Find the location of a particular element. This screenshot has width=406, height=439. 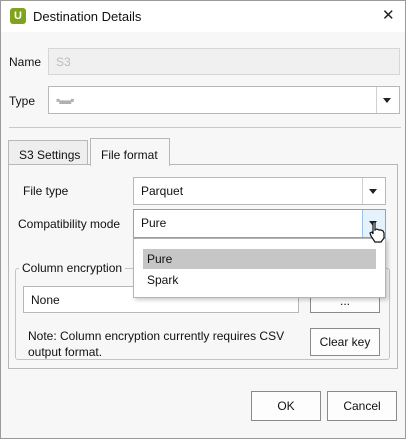

dialog-title: Destination Details is located at coordinates (87, 16).